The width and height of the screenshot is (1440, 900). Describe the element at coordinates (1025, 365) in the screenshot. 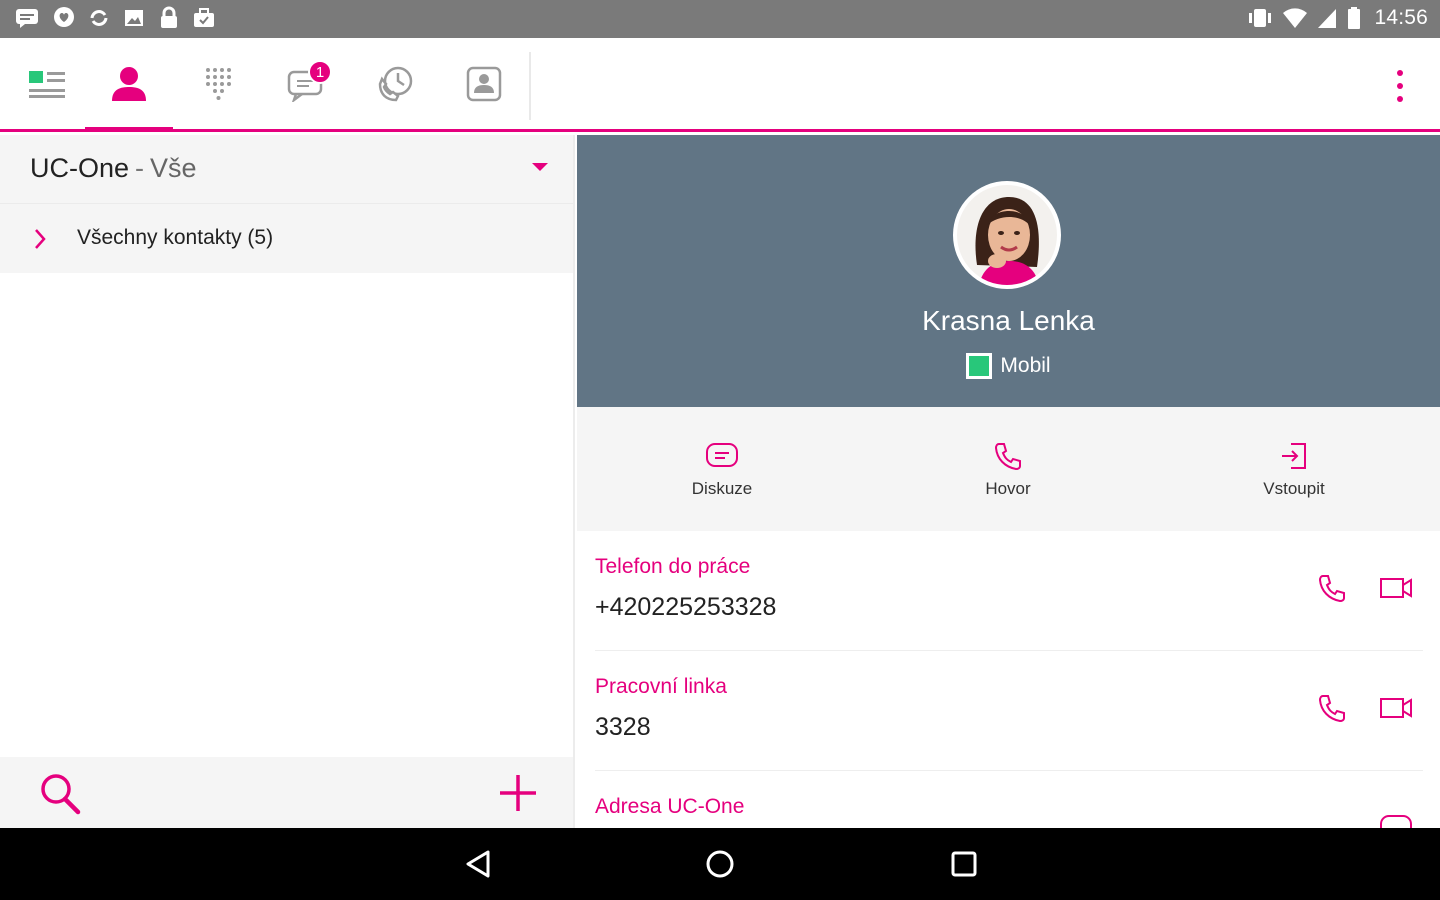

I see `presence-label: Mobil` at that location.